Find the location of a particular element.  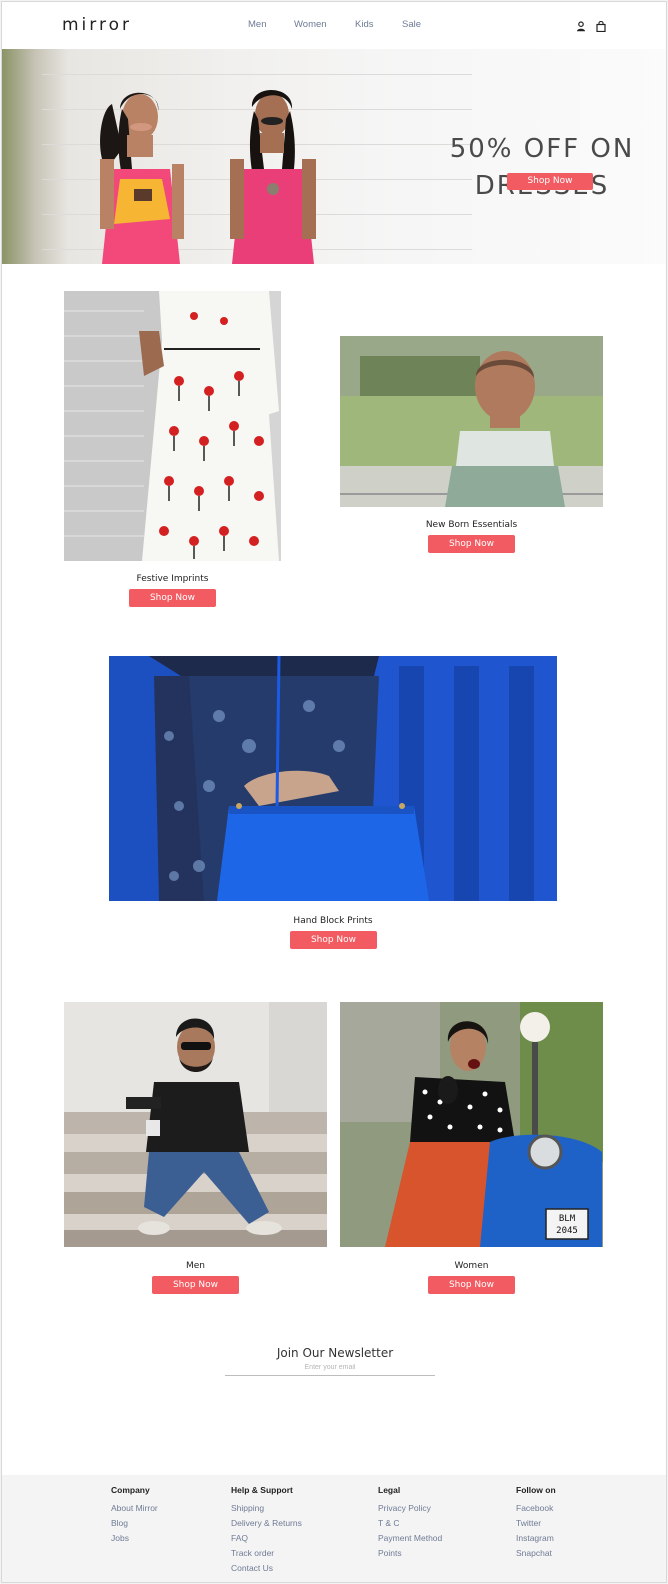

main-nav: Men Women Kids Sale is located at coordinates (334, 27).